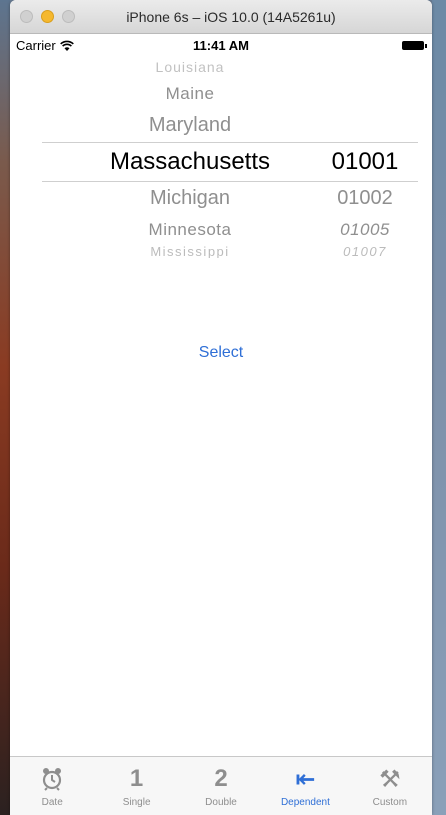 Image resolution: width=446 pixels, height=815 pixels. Describe the element at coordinates (231, 16) in the screenshot. I see `window-title: iPhone 6s – iOS 10.0 (14A5261u)` at that location.